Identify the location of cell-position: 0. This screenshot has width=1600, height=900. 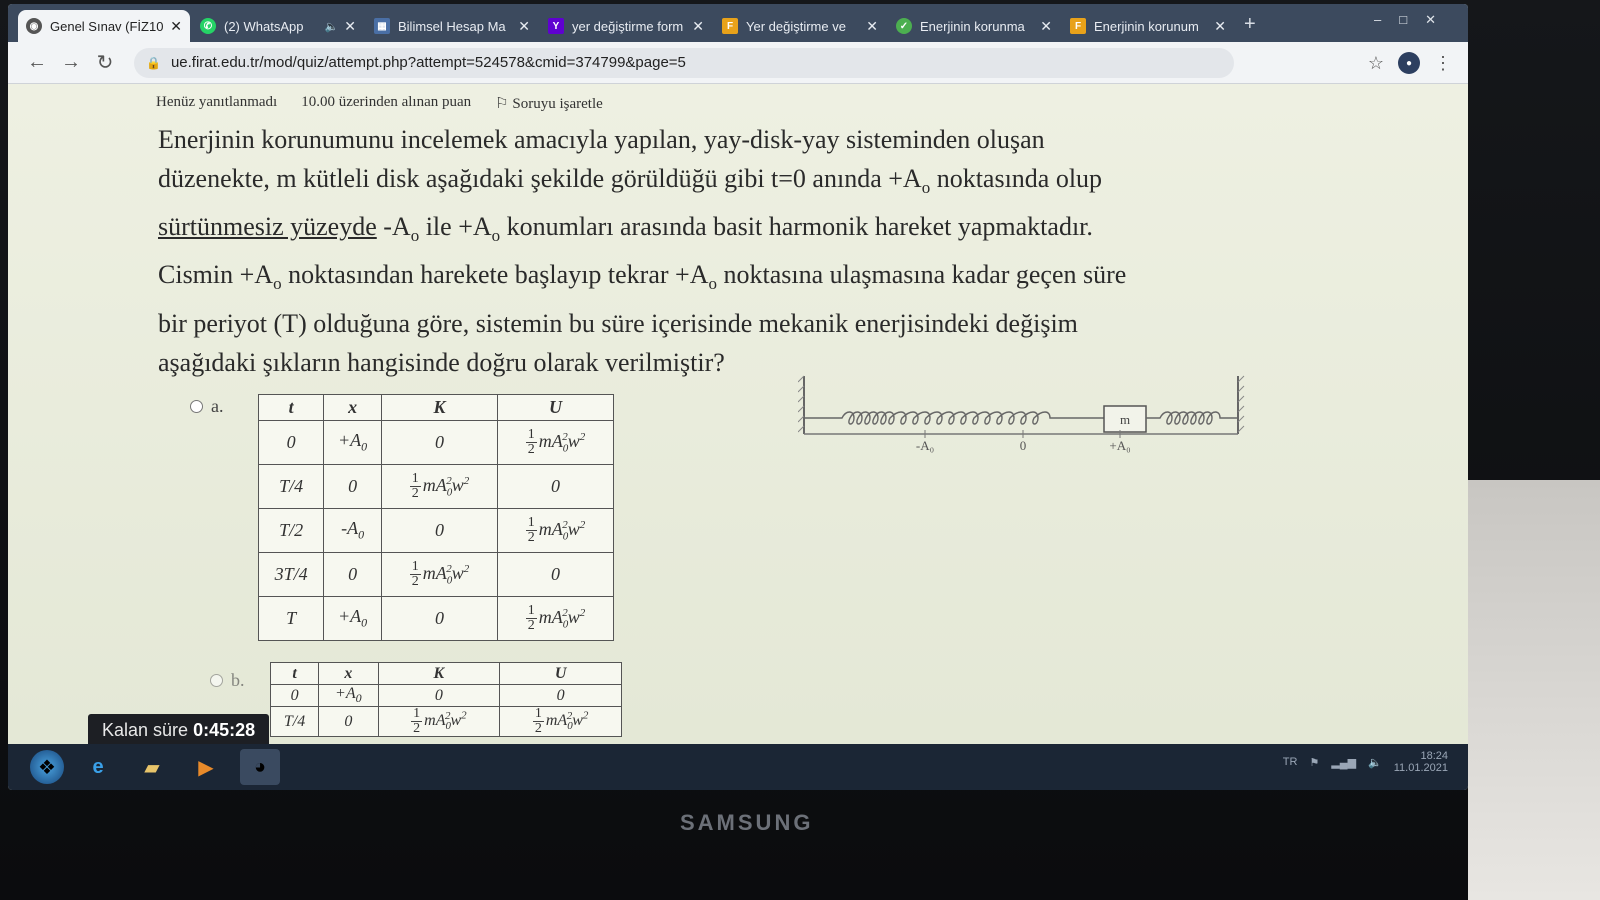
(352, 486).